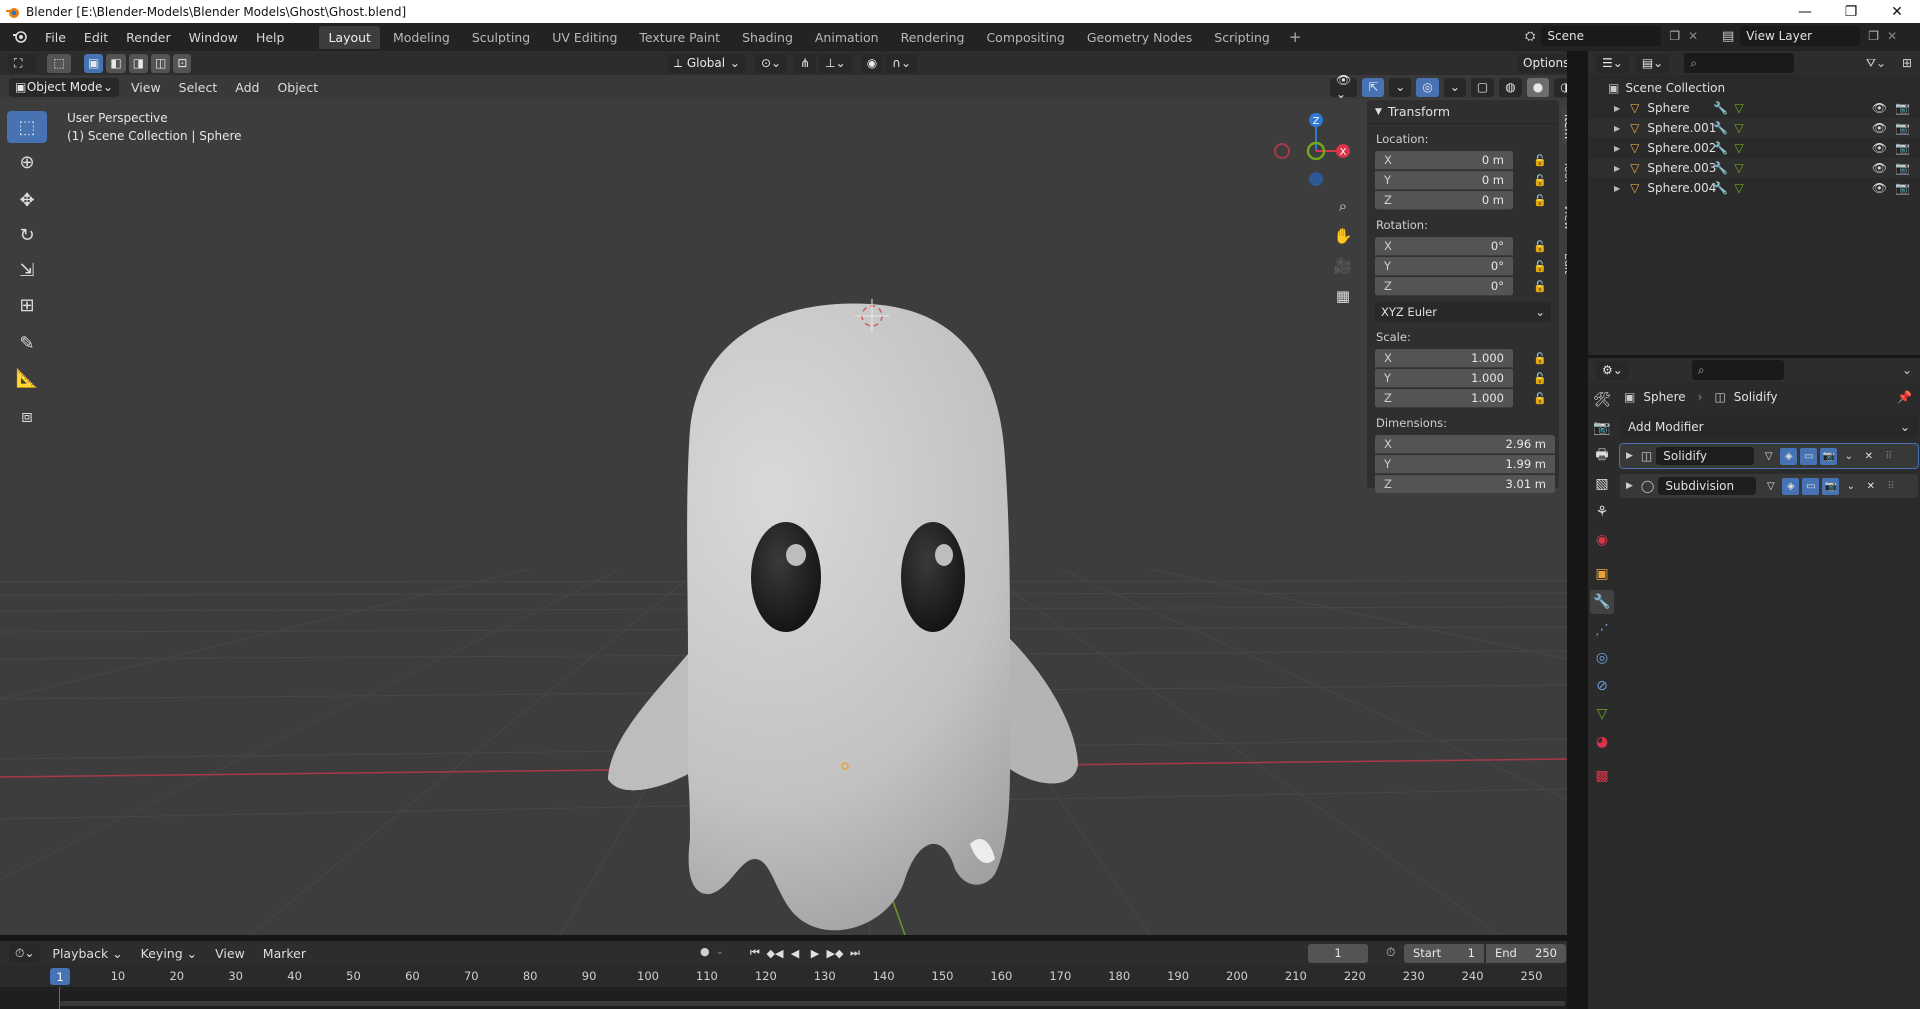 The image size is (1920, 1009). I want to click on measure-tool-icon: 📐, so click(27, 378).